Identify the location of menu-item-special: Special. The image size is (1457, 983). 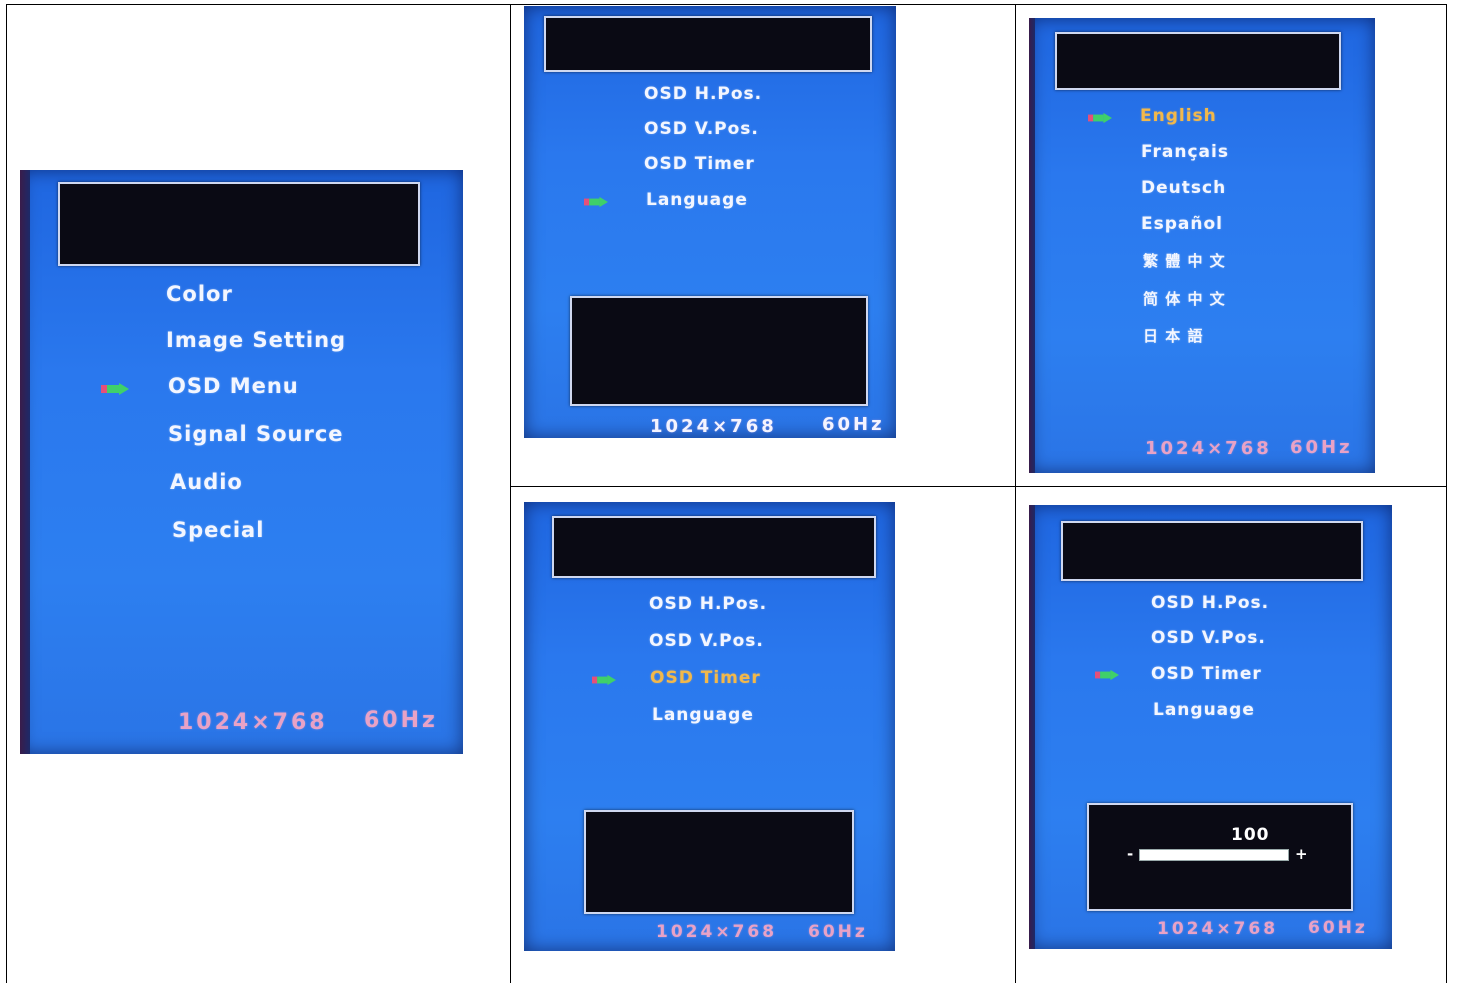
(218, 530).